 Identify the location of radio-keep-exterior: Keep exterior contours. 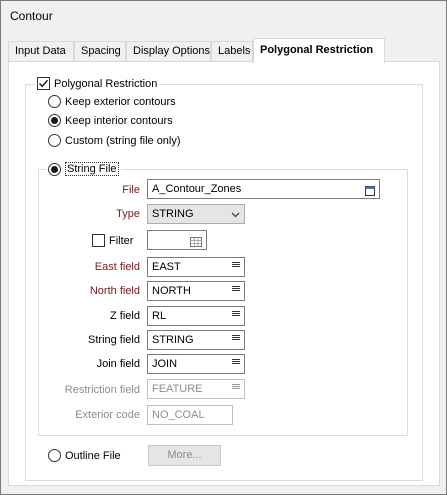
(112, 101).